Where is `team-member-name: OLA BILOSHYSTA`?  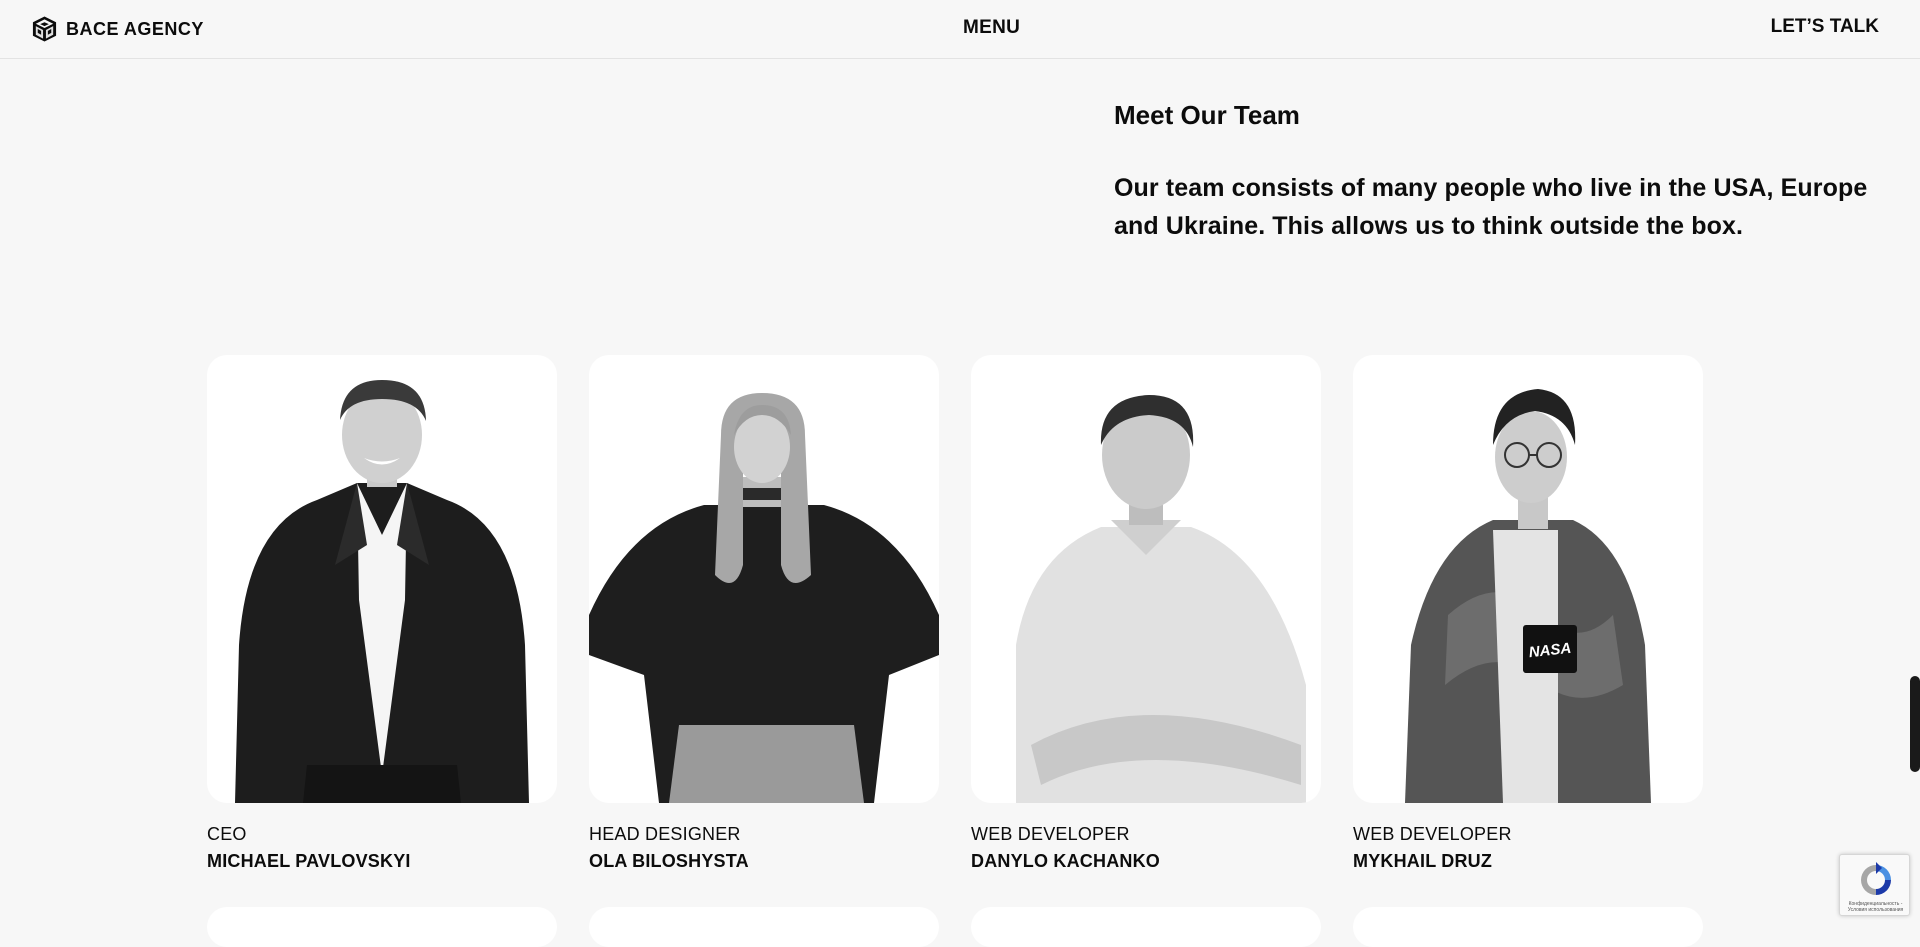
team-member-name: OLA BILOSHYSTA is located at coordinates (669, 861).